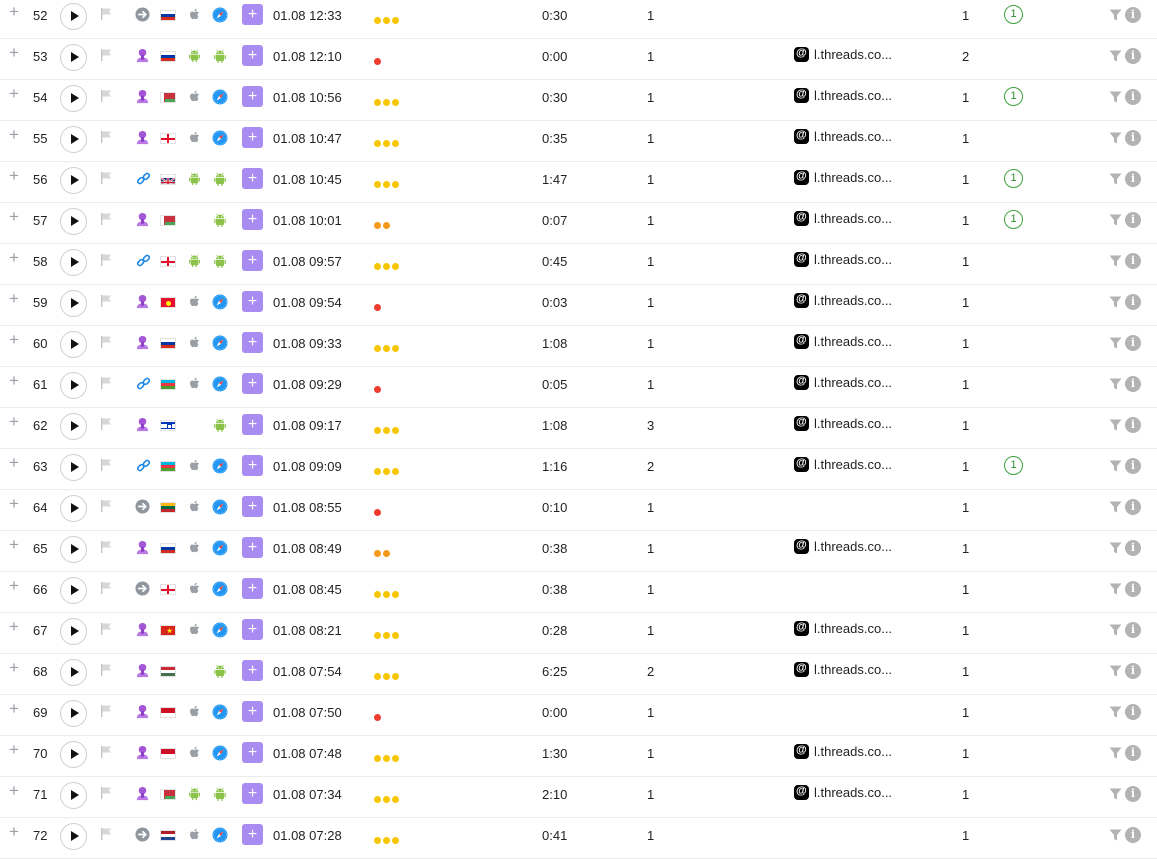  I want to click on table-row: +54 +01.08 10:56 0:30 1 l.threads.co... 1 1 i, so click(578, 100).